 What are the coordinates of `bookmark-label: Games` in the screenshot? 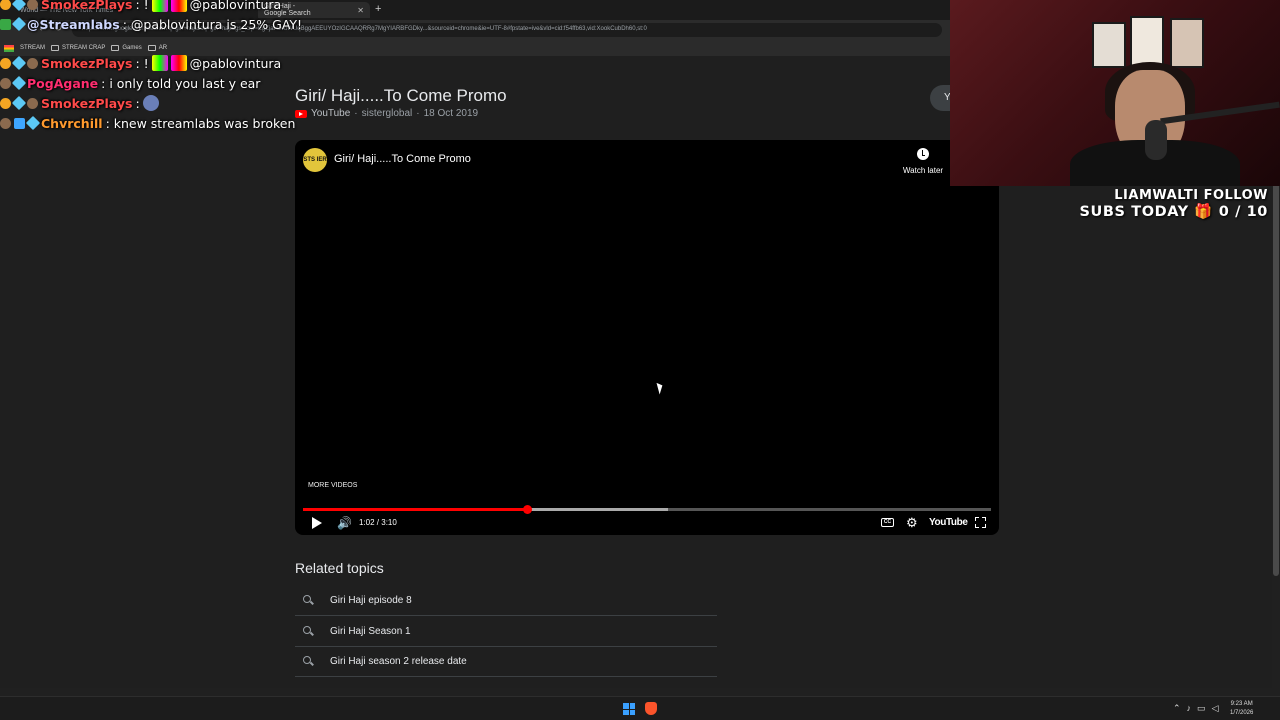 It's located at (132, 48).